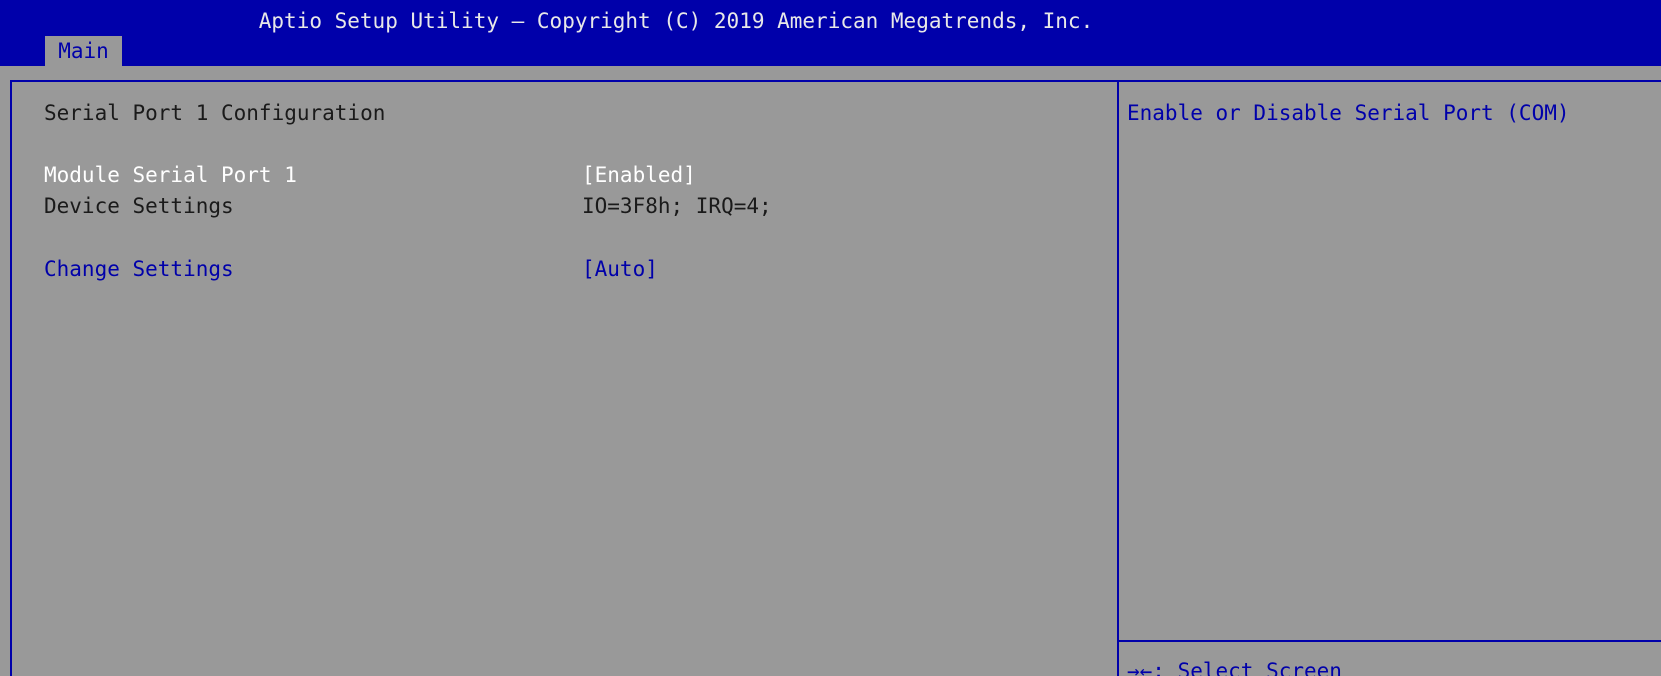 The image size is (1661, 676). I want to click on module-serial-port-label: Module Serial Port 1, so click(170, 175).